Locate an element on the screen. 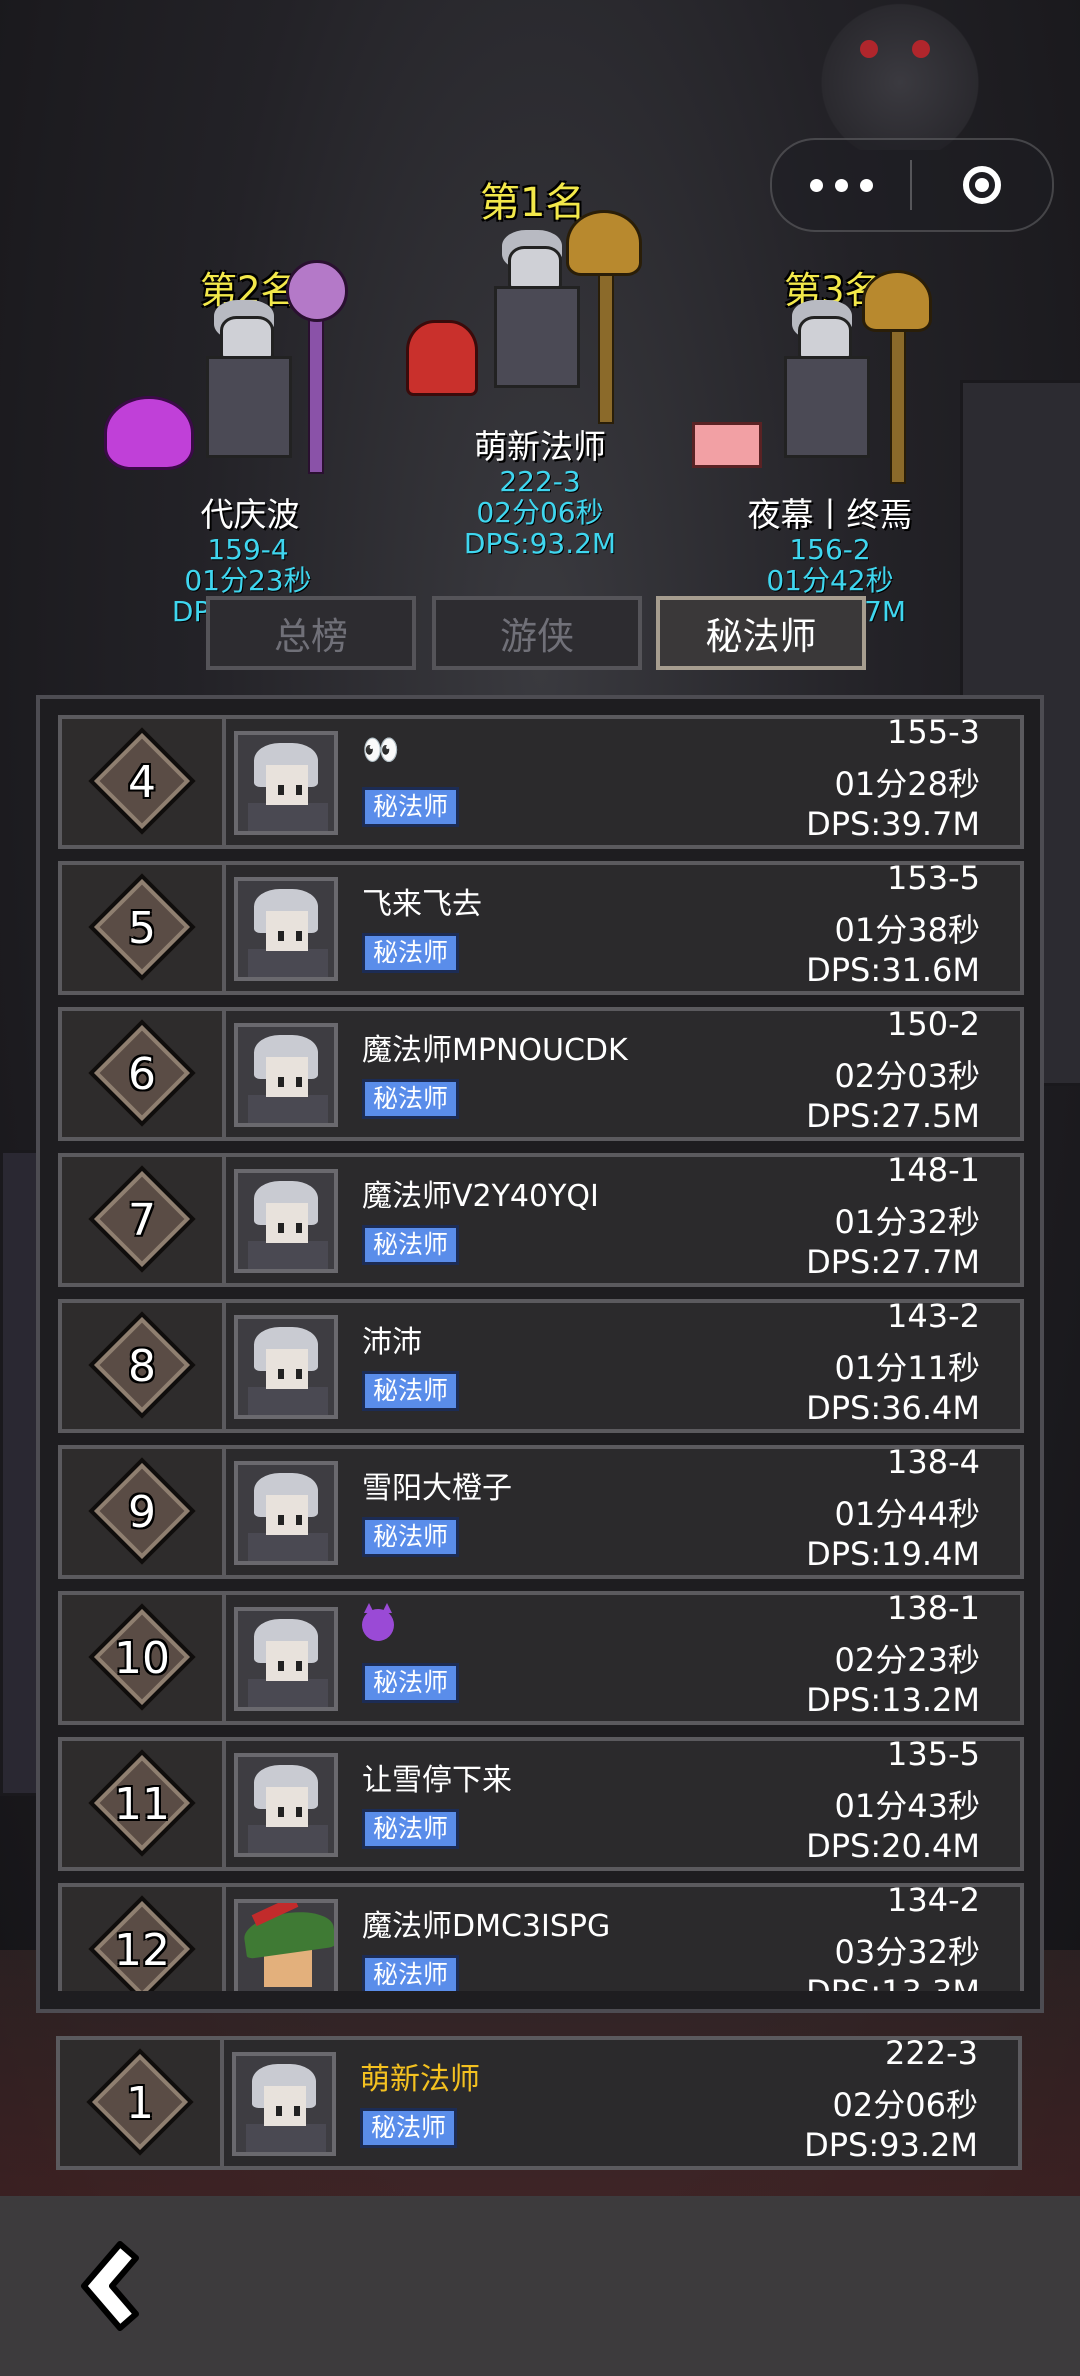 The image size is (1080, 2376). podium-third-character is located at coordinates (860, 372).